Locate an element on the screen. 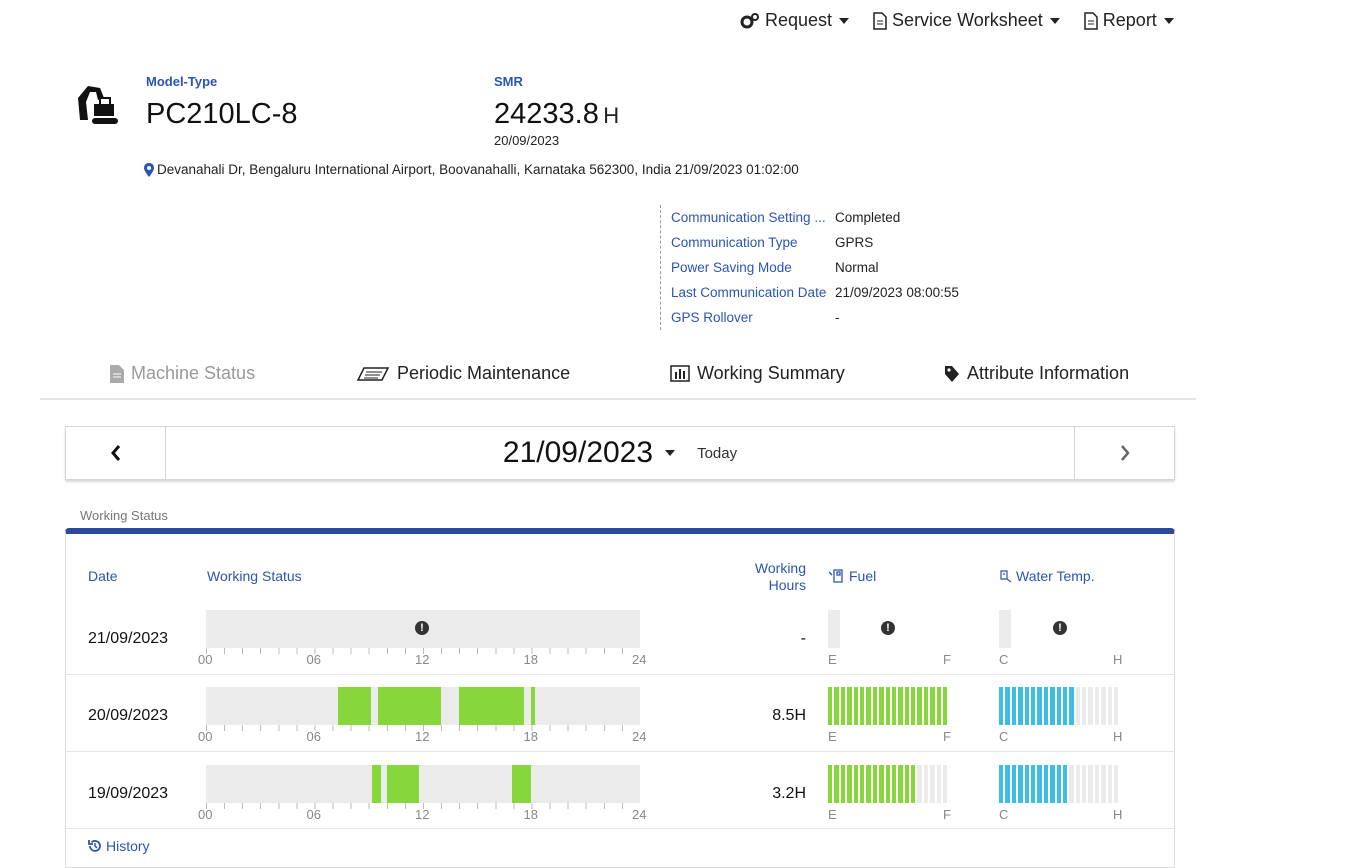 The height and width of the screenshot is (868, 1354). today-button: Today is located at coordinates (717, 453).